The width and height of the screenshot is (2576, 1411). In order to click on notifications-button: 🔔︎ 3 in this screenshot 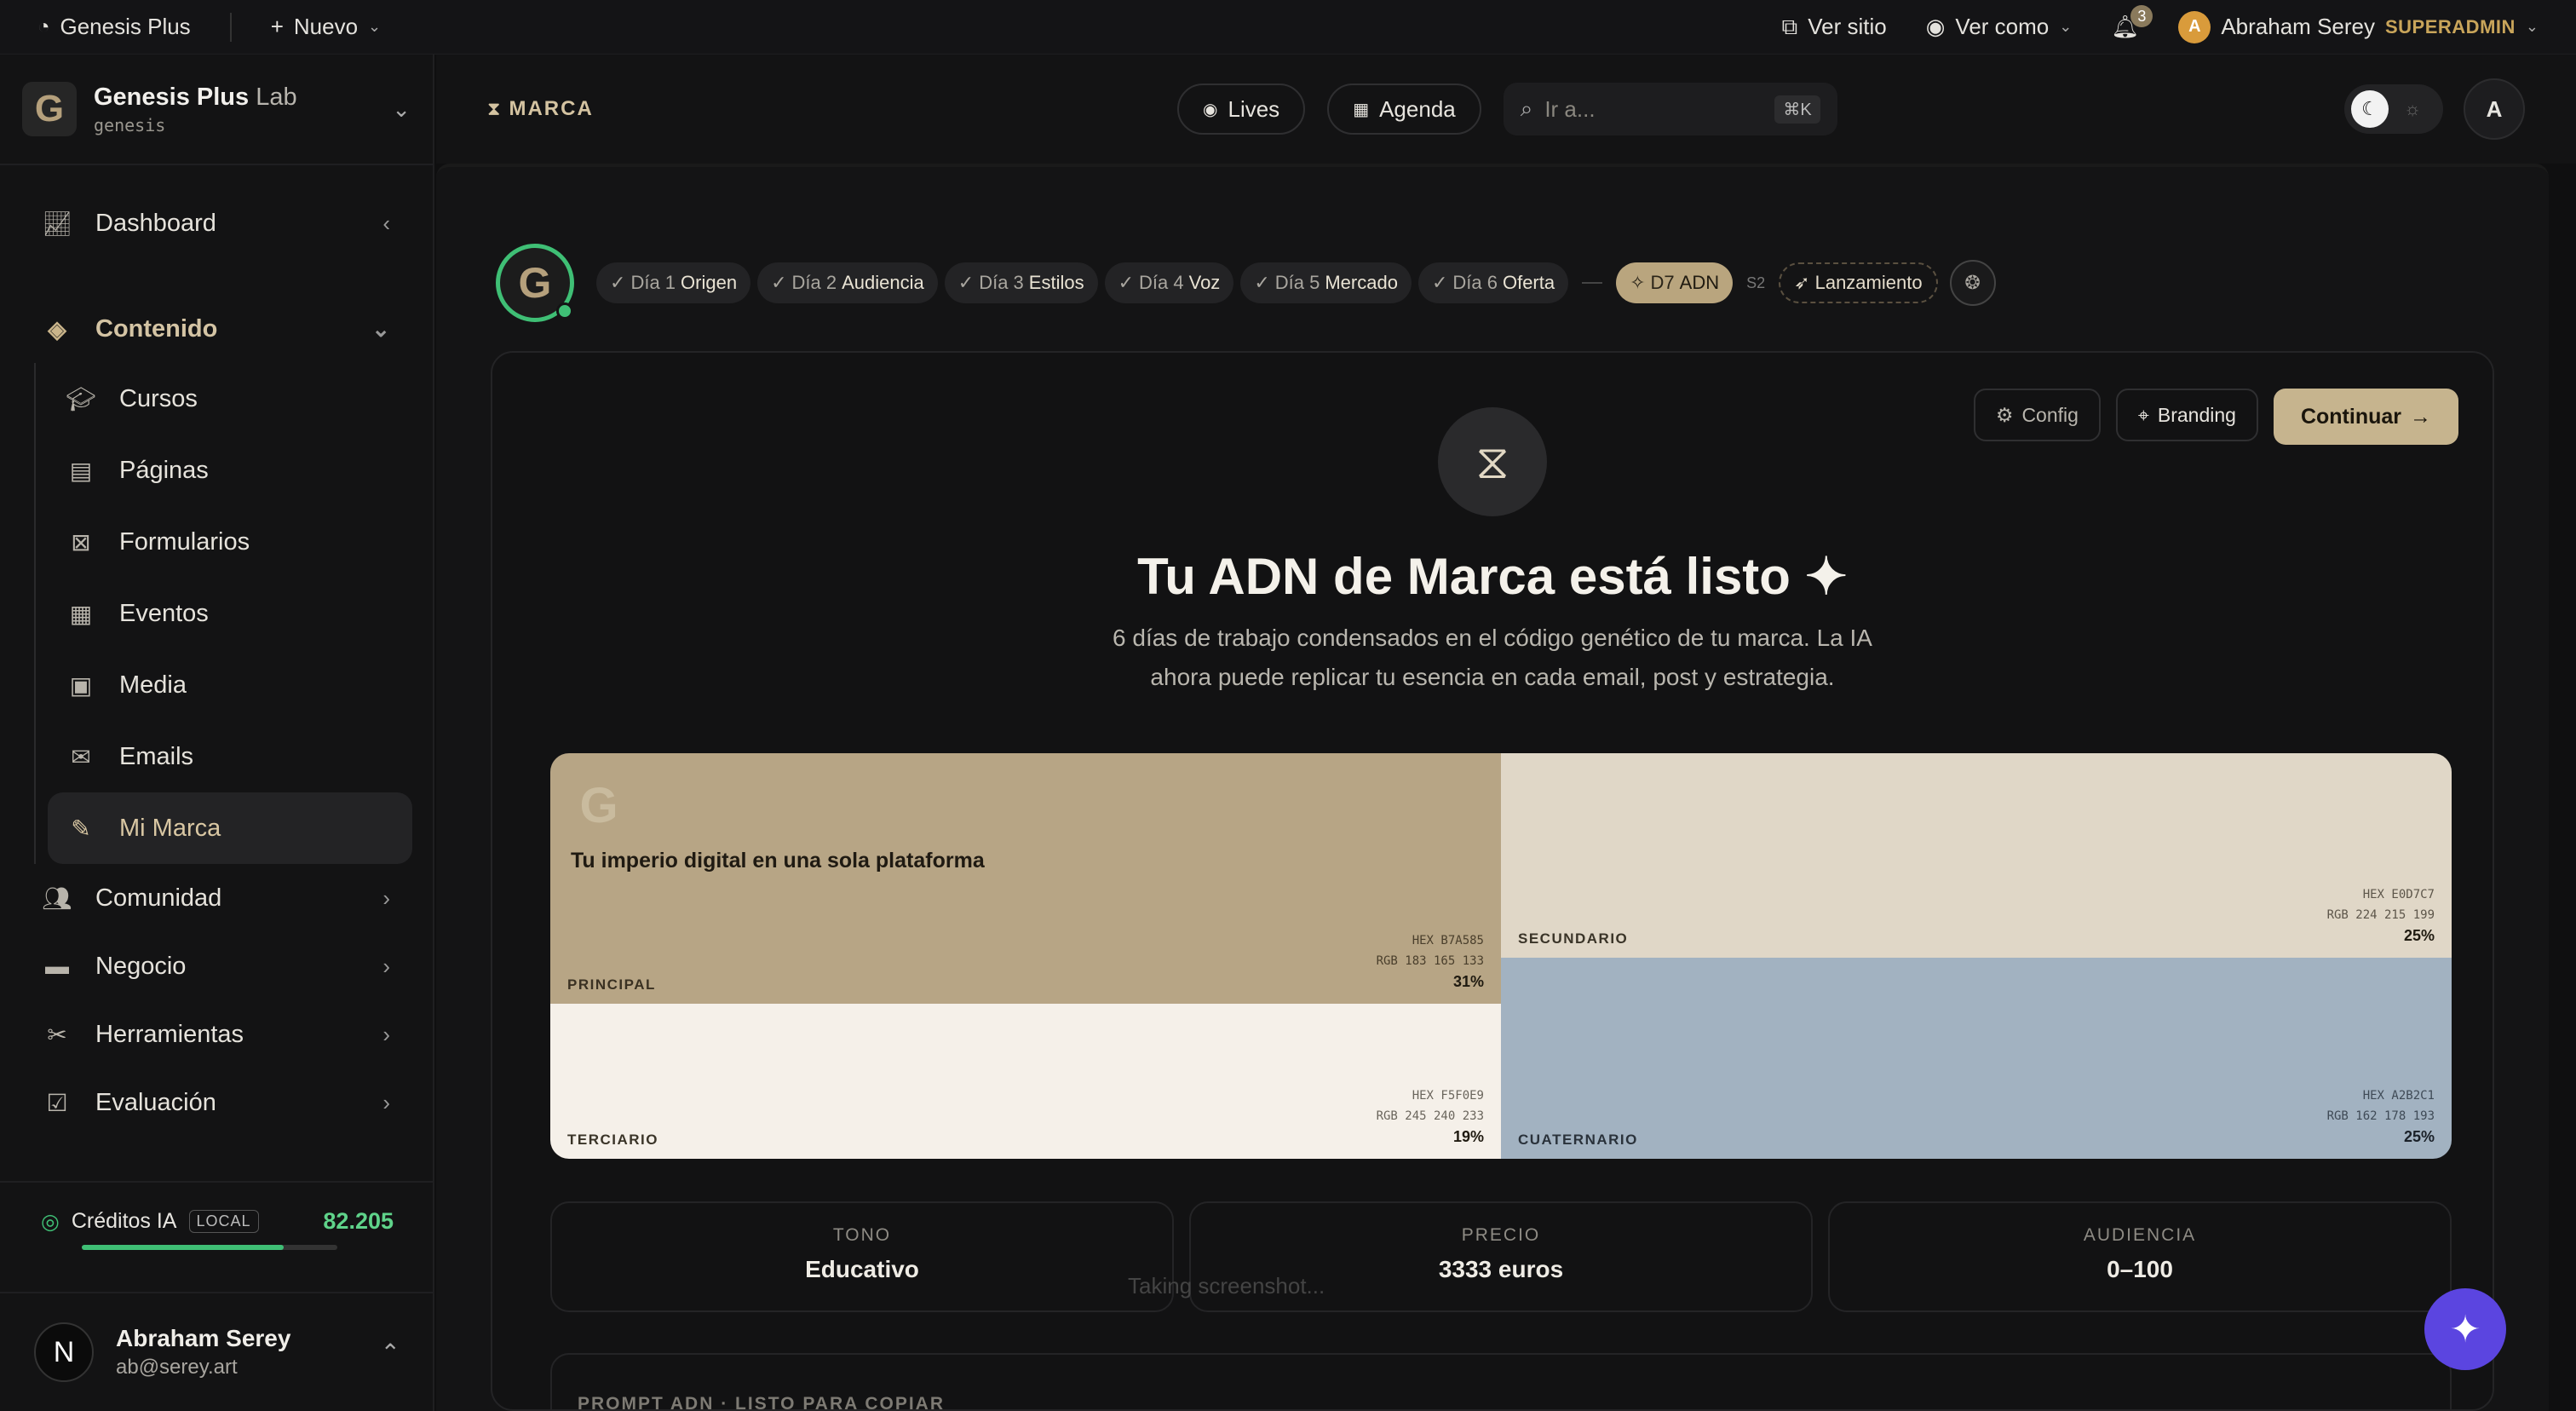, I will do `click(2132, 22)`.